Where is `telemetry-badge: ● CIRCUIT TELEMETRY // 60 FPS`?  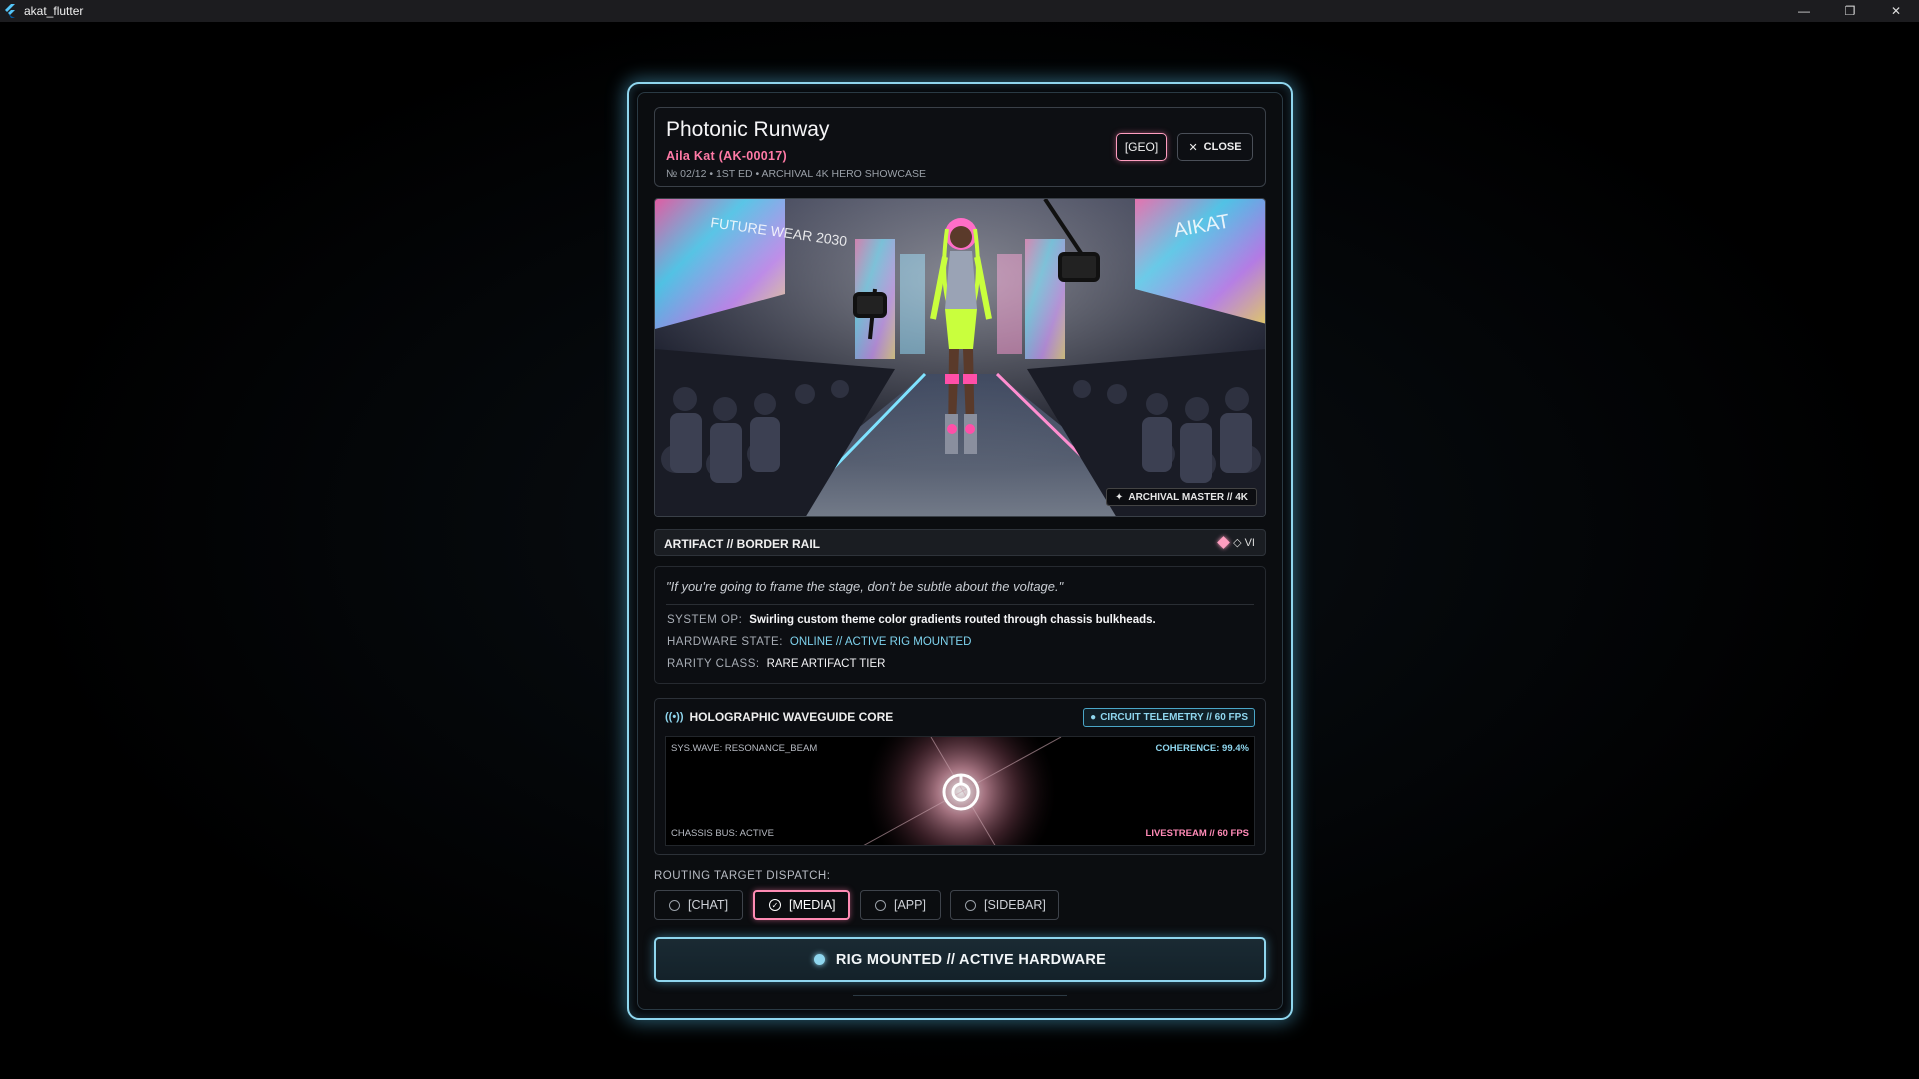
telemetry-badge: ● CIRCUIT TELEMETRY // 60 FPS is located at coordinates (1169, 717).